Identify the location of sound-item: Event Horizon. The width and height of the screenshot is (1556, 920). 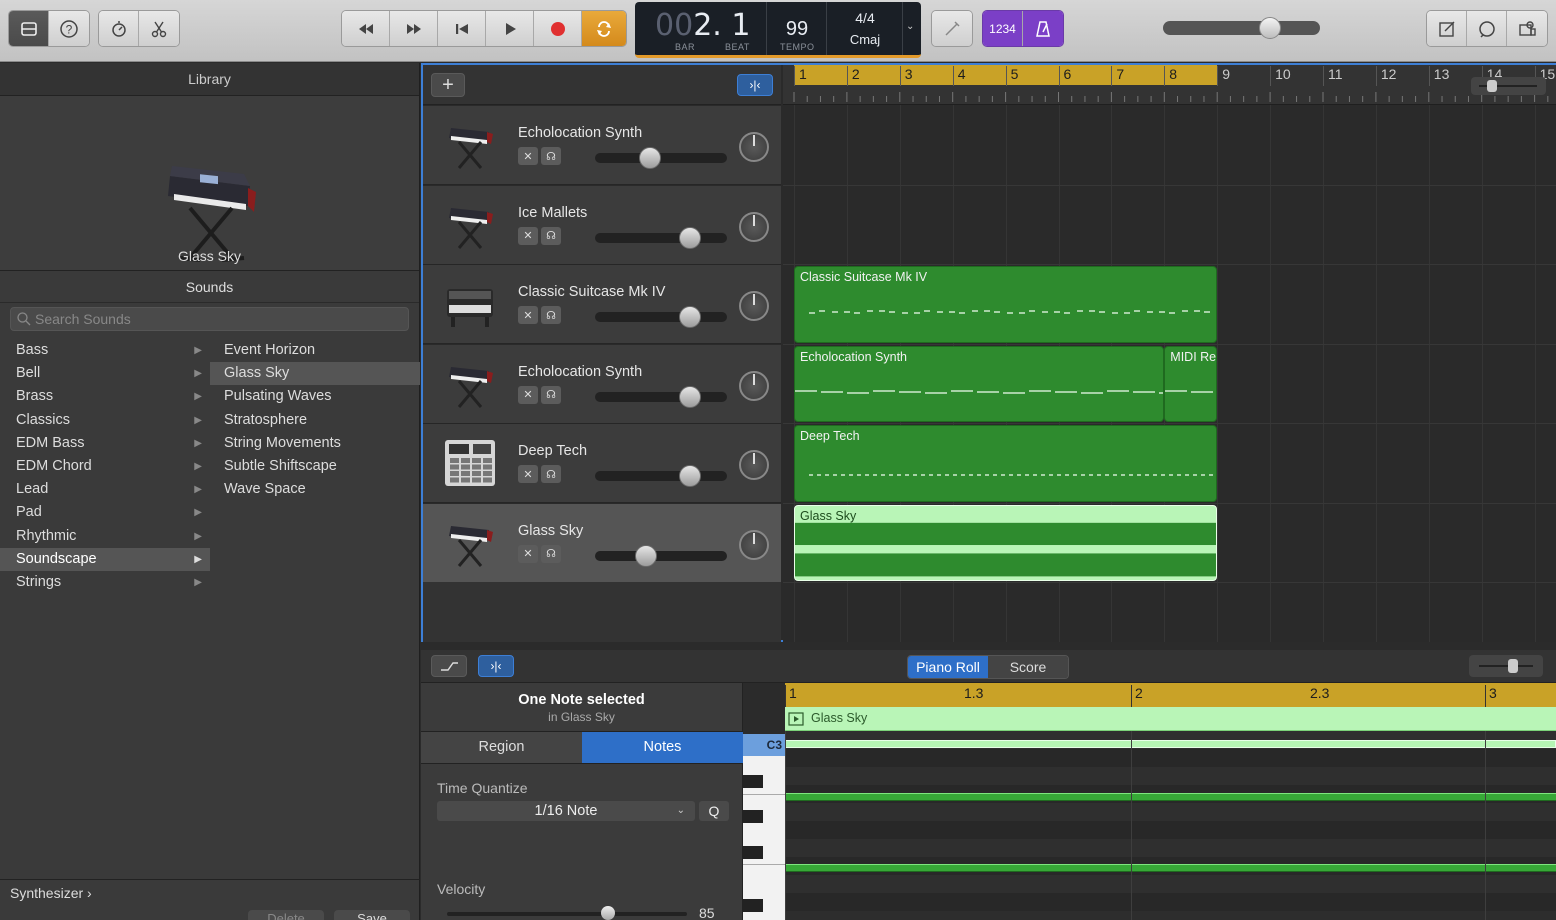
(315, 350).